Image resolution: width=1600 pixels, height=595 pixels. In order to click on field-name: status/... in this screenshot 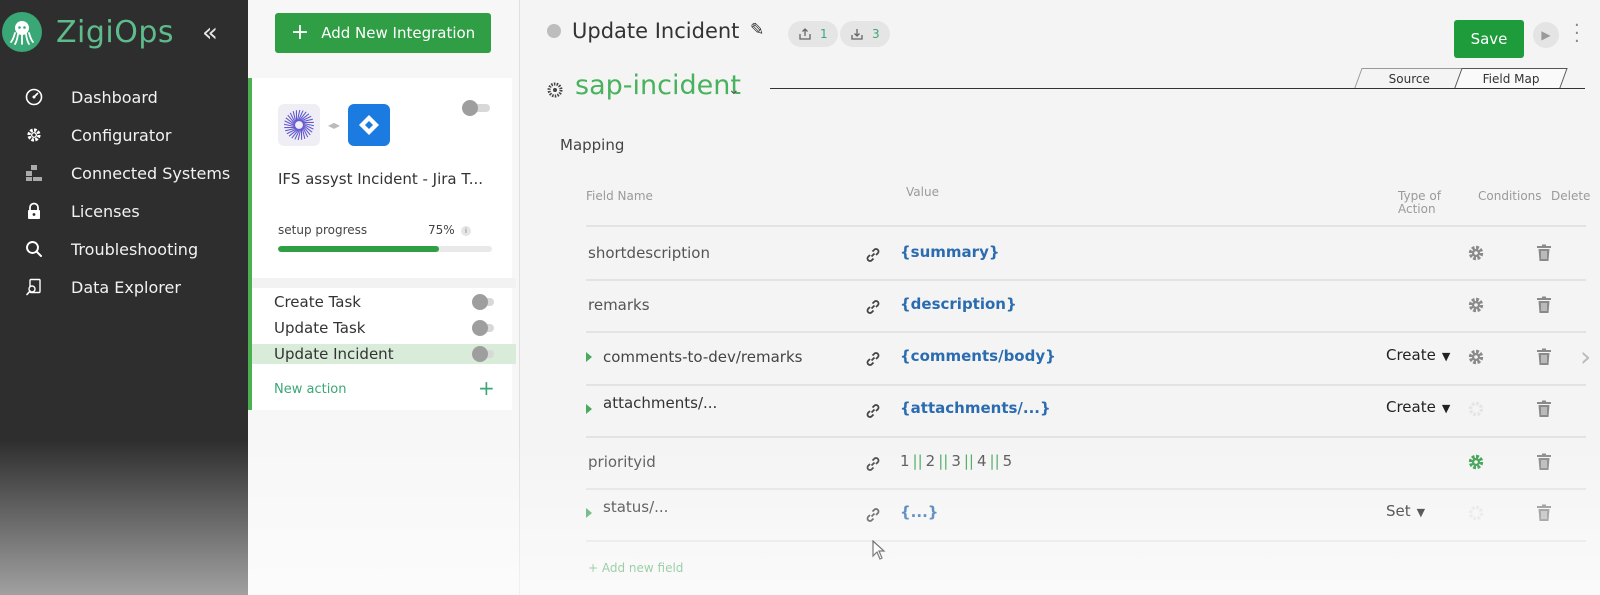, I will do `click(635, 507)`.